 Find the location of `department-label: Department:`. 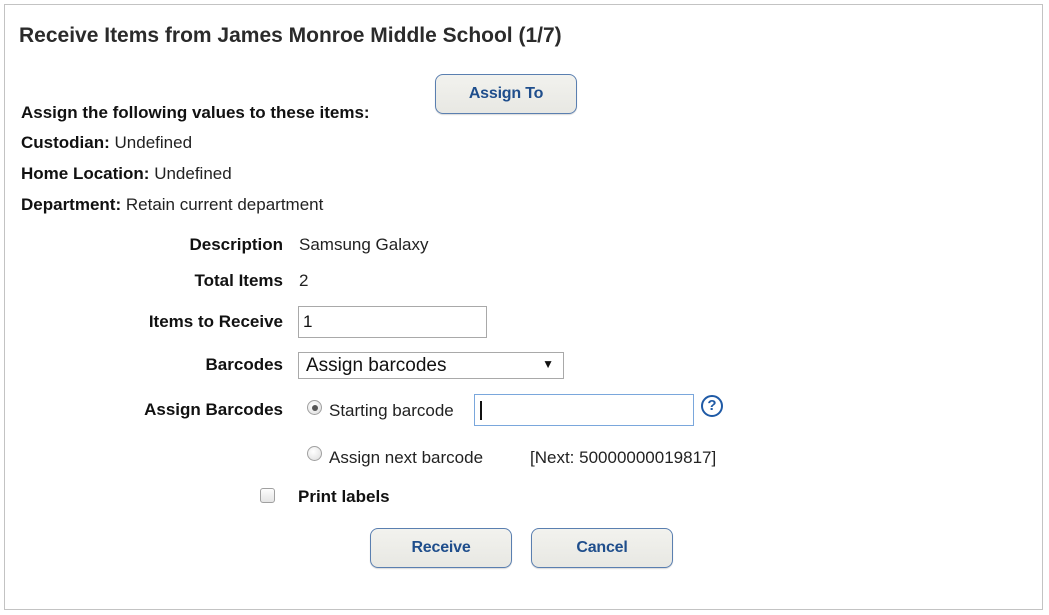

department-label: Department: is located at coordinates (71, 204).